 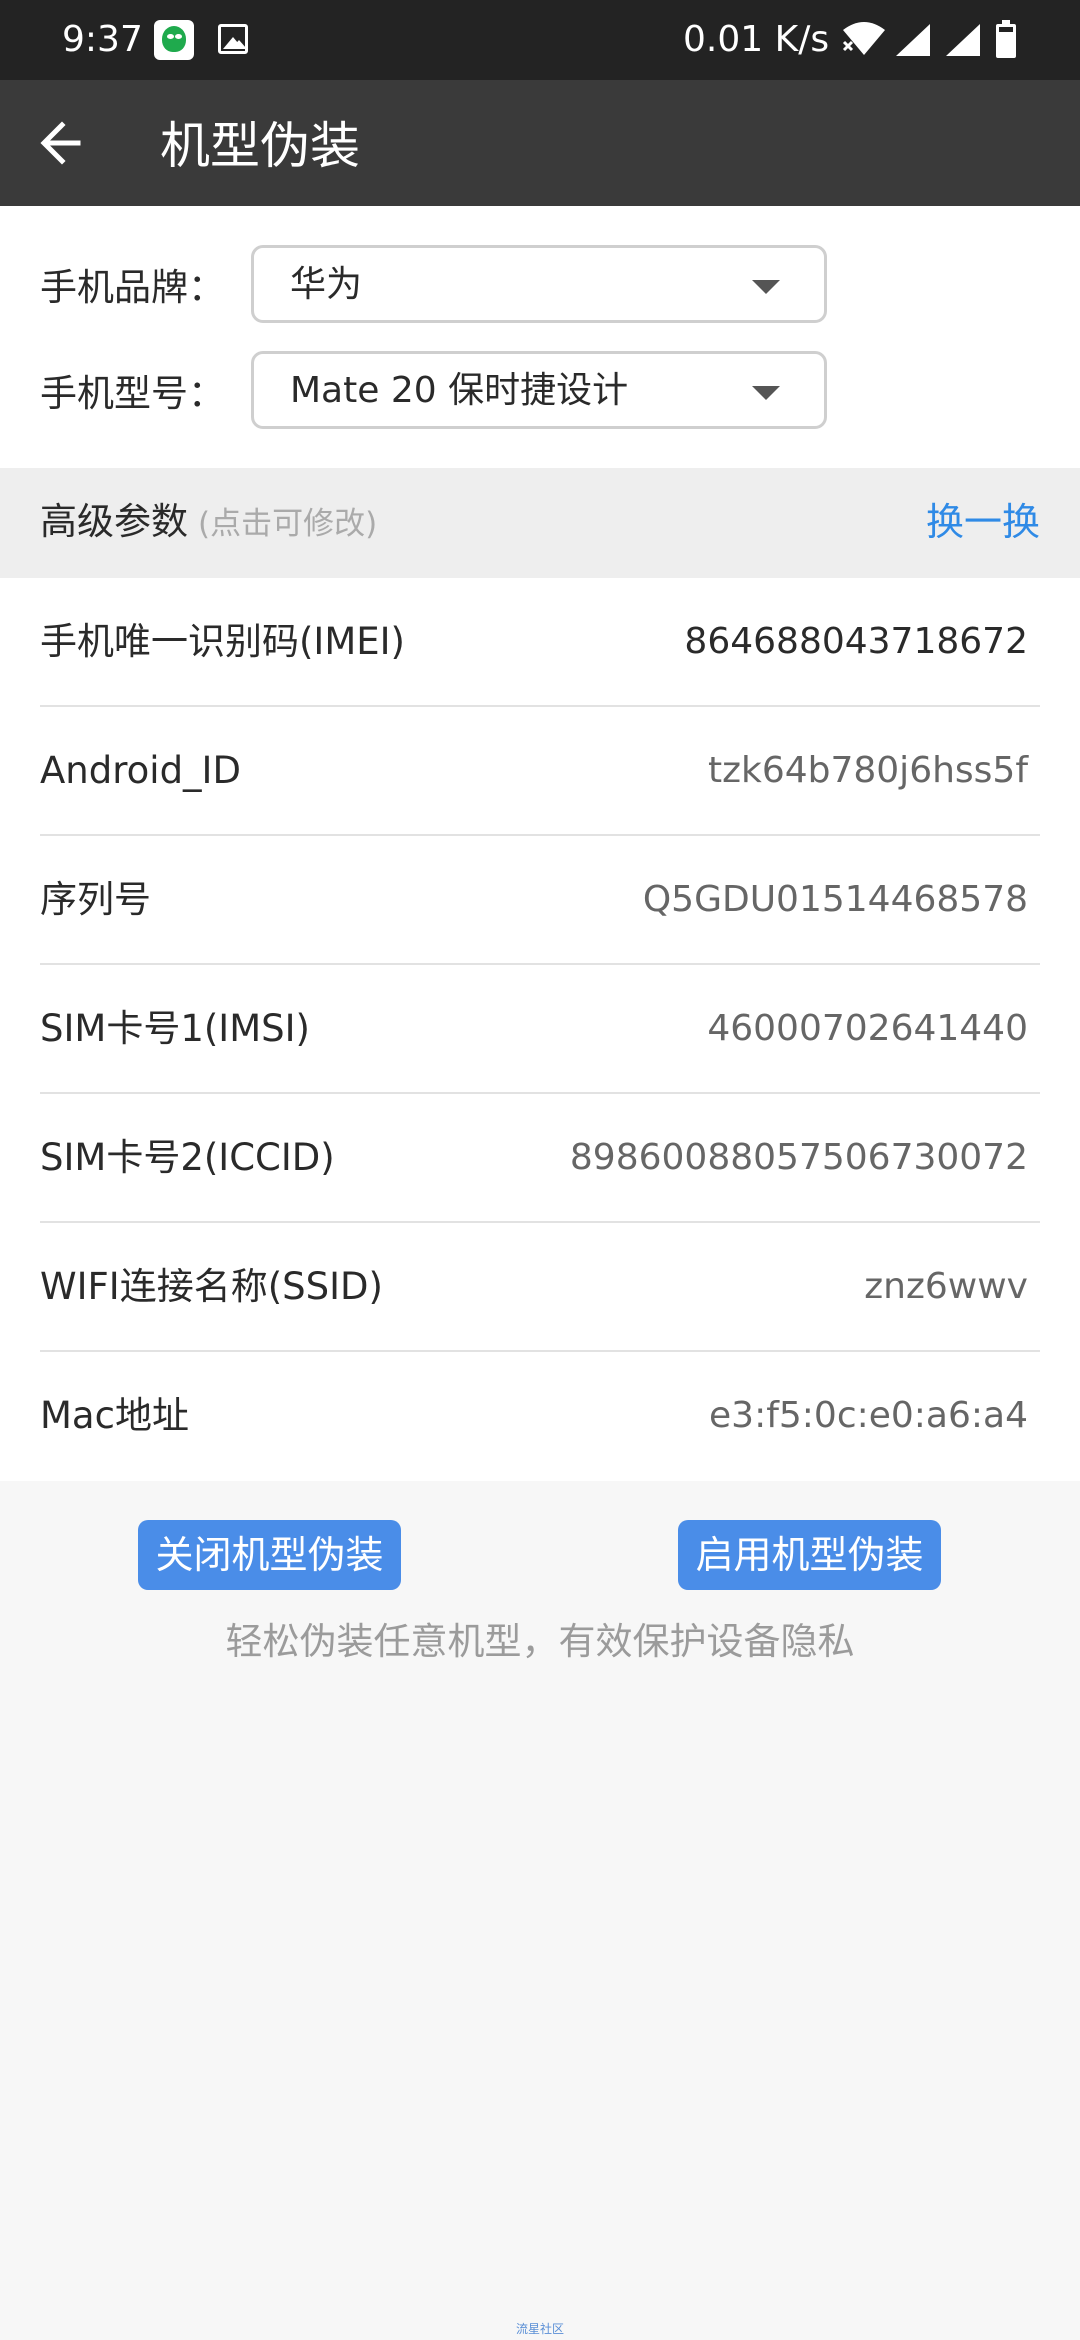 I want to click on brand-dropdown: 华为, so click(x=539, y=284).